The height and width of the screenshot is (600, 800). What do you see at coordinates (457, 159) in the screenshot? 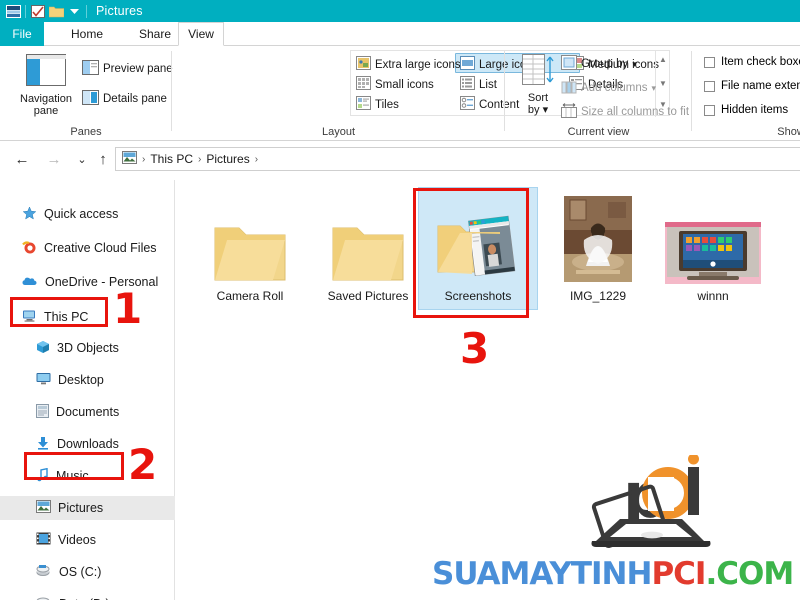
I see `address-path-field: › This PC › Pictures ›` at bounding box center [457, 159].